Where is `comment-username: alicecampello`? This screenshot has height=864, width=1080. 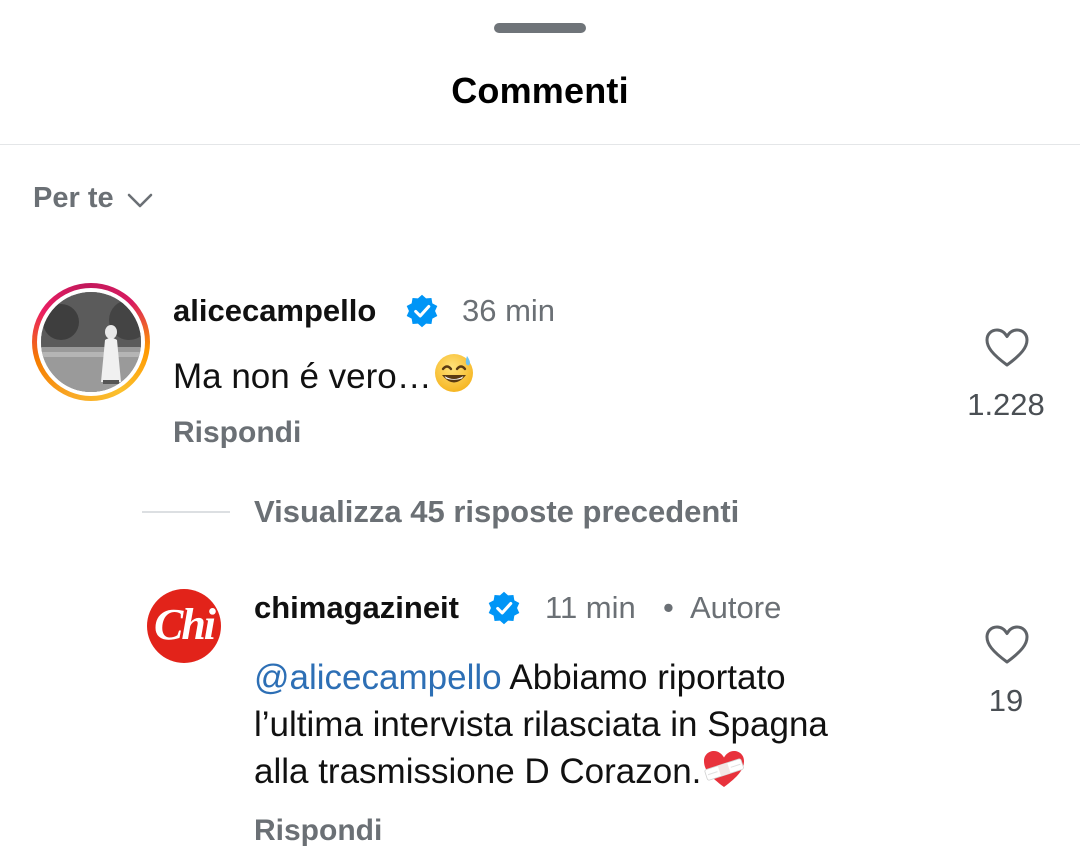
comment-username: alicecampello is located at coordinates (274, 311).